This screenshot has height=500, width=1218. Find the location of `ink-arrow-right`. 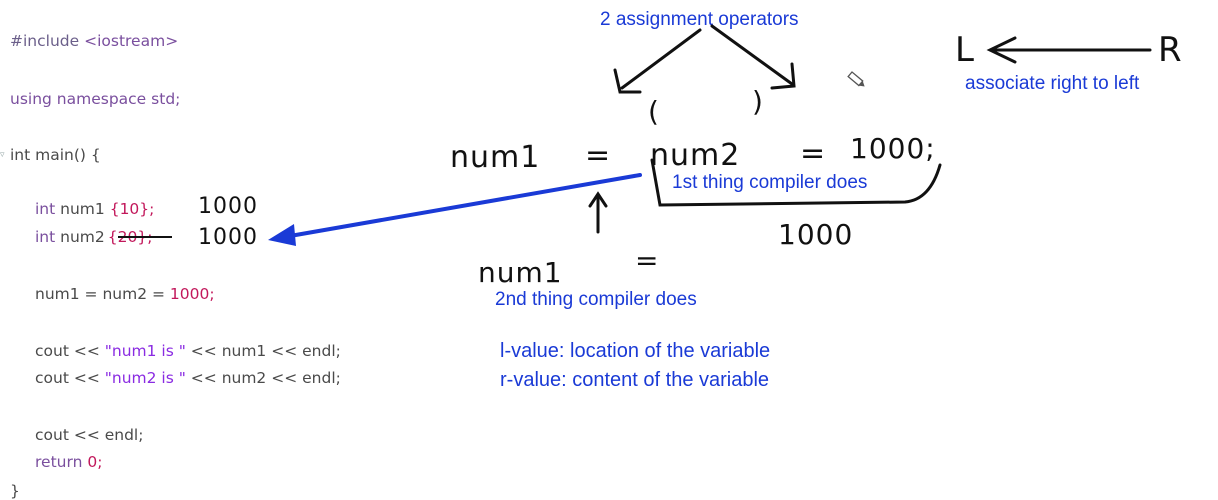

ink-arrow-right is located at coordinates (752, 55).